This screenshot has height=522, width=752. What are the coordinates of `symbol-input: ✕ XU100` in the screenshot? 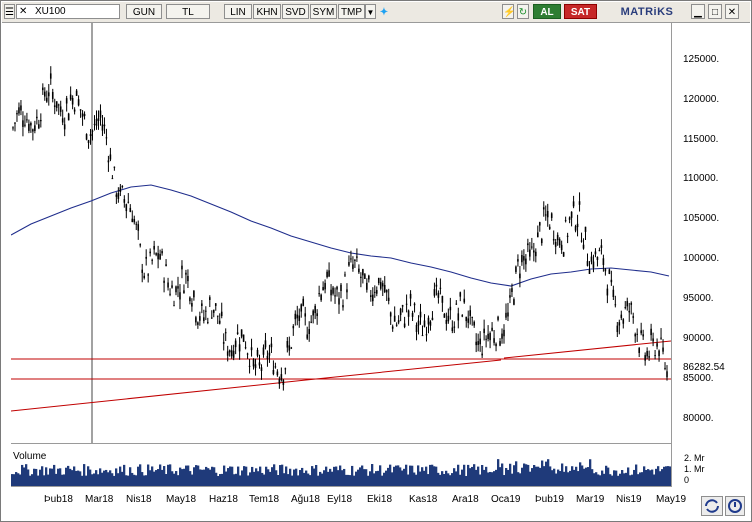 It's located at (68, 11).